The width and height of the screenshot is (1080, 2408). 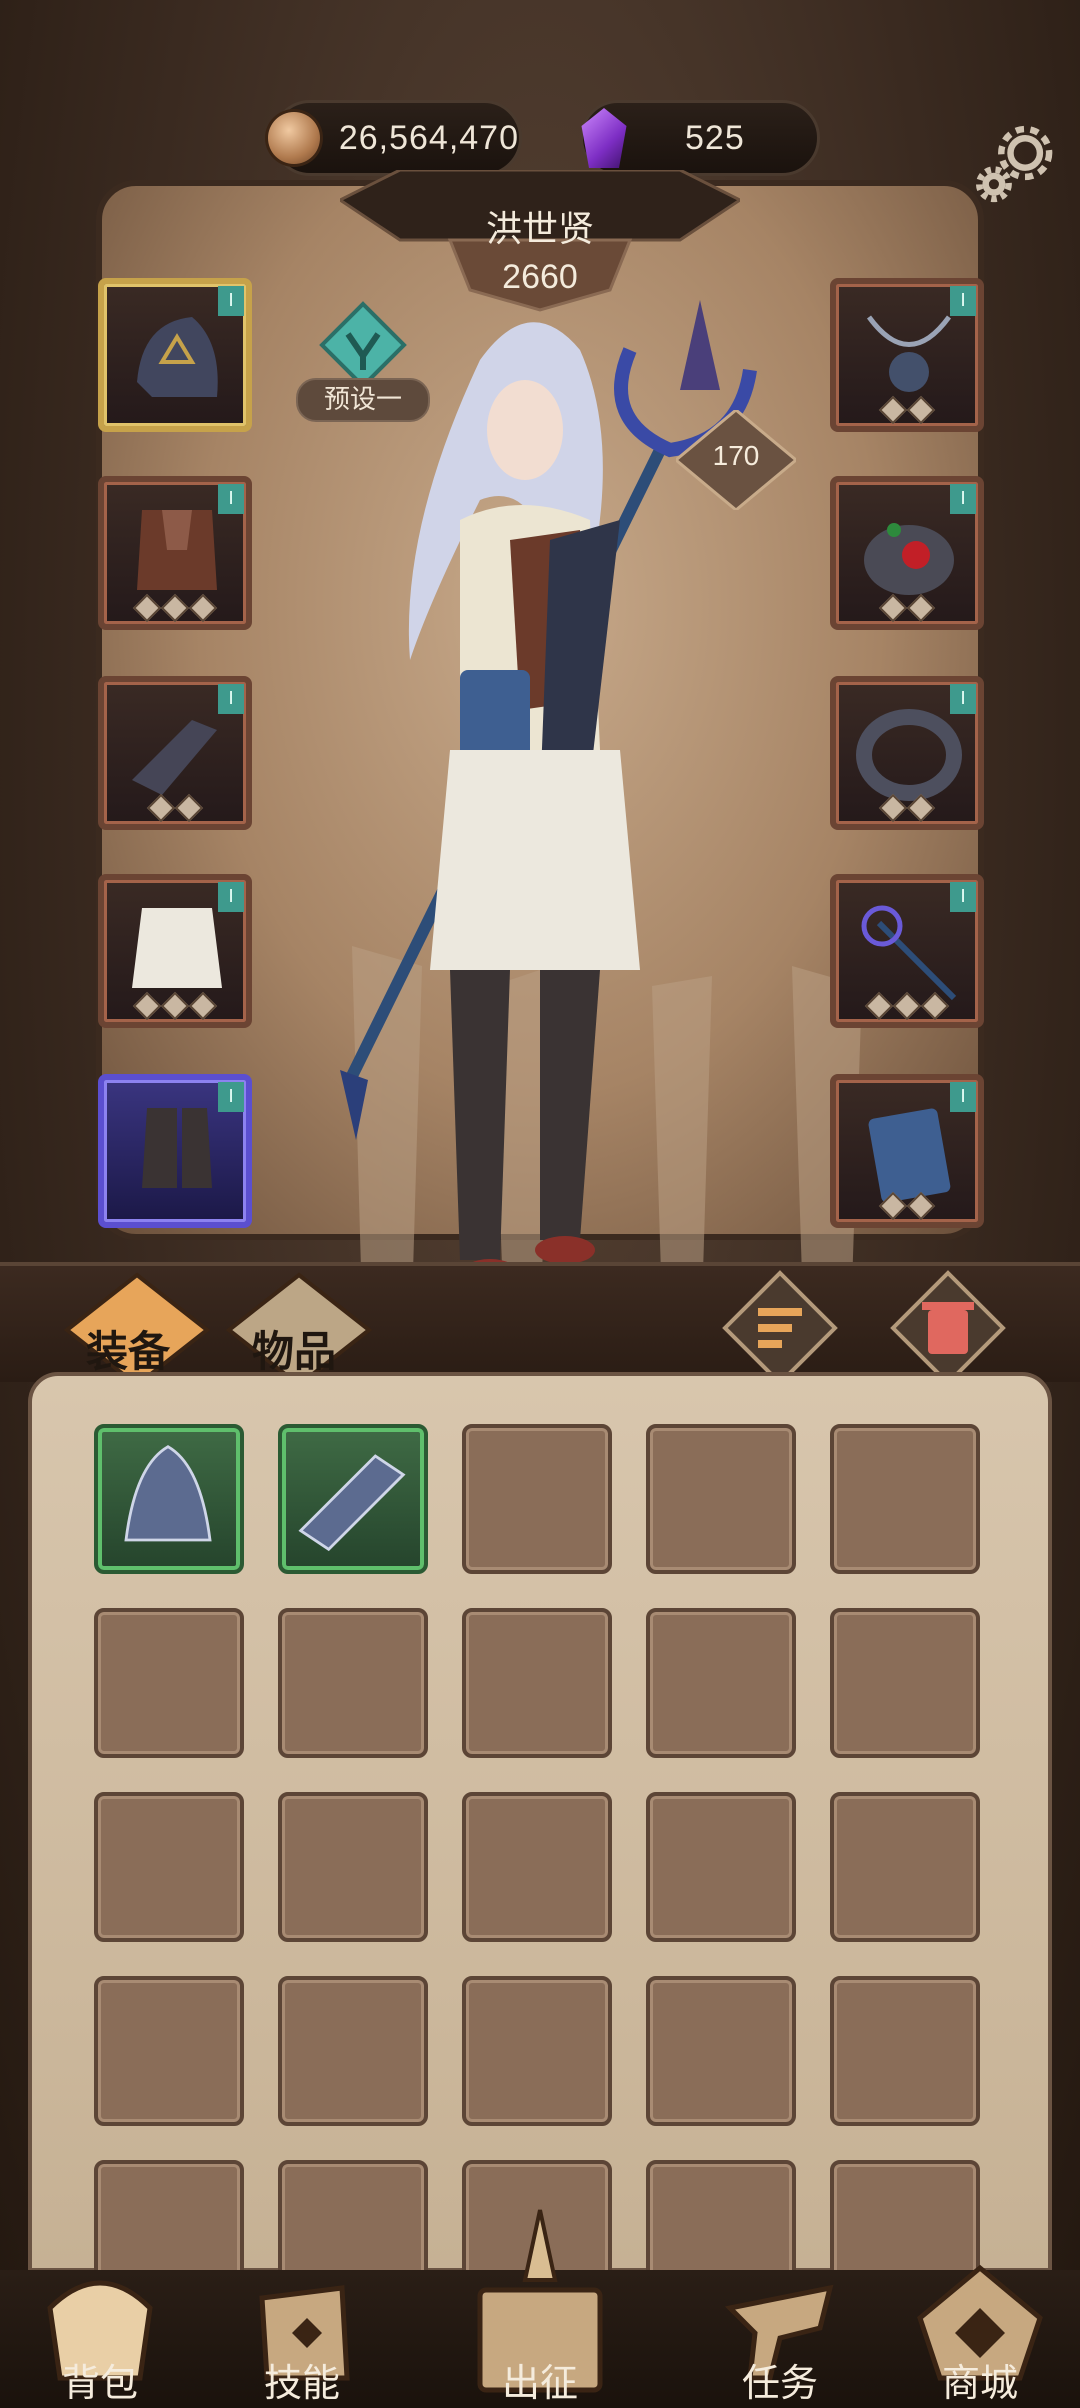 What do you see at coordinates (780, 2379) in the screenshot?
I see `nav-quests: 任务` at bounding box center [780, 2379].